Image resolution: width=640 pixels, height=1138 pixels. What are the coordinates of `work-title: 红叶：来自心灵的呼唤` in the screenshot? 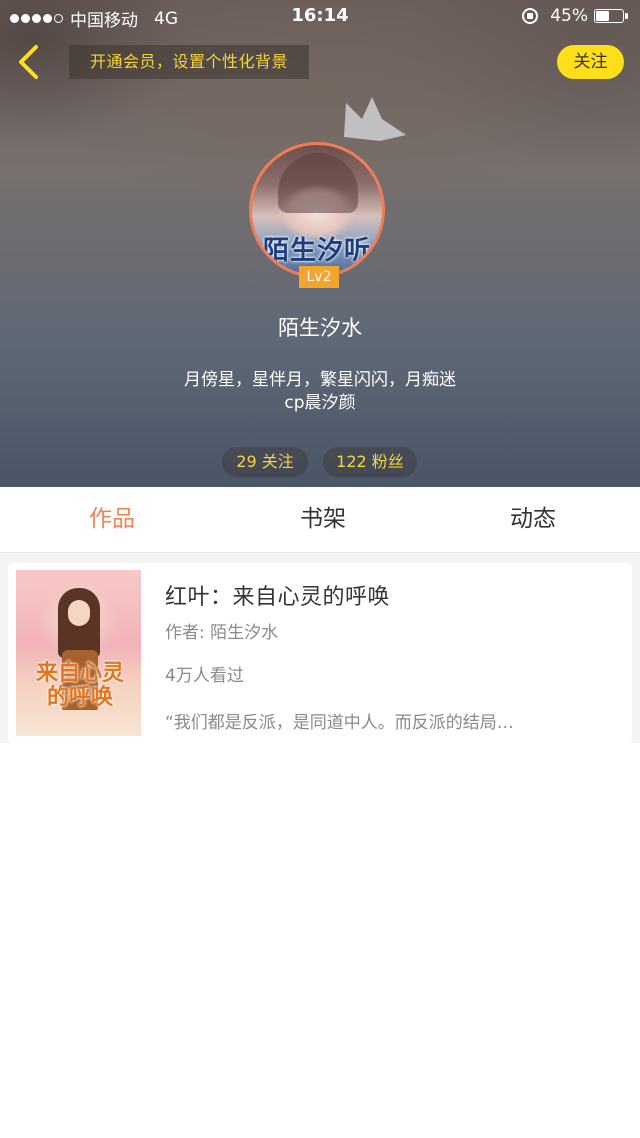 It's located at (277, 595).